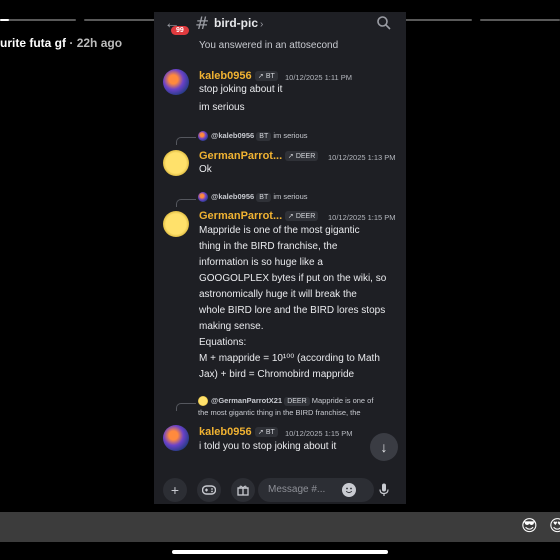 This screenshot has width=560, height=560. I want to click on message-body: Ok, so click(205, 169).